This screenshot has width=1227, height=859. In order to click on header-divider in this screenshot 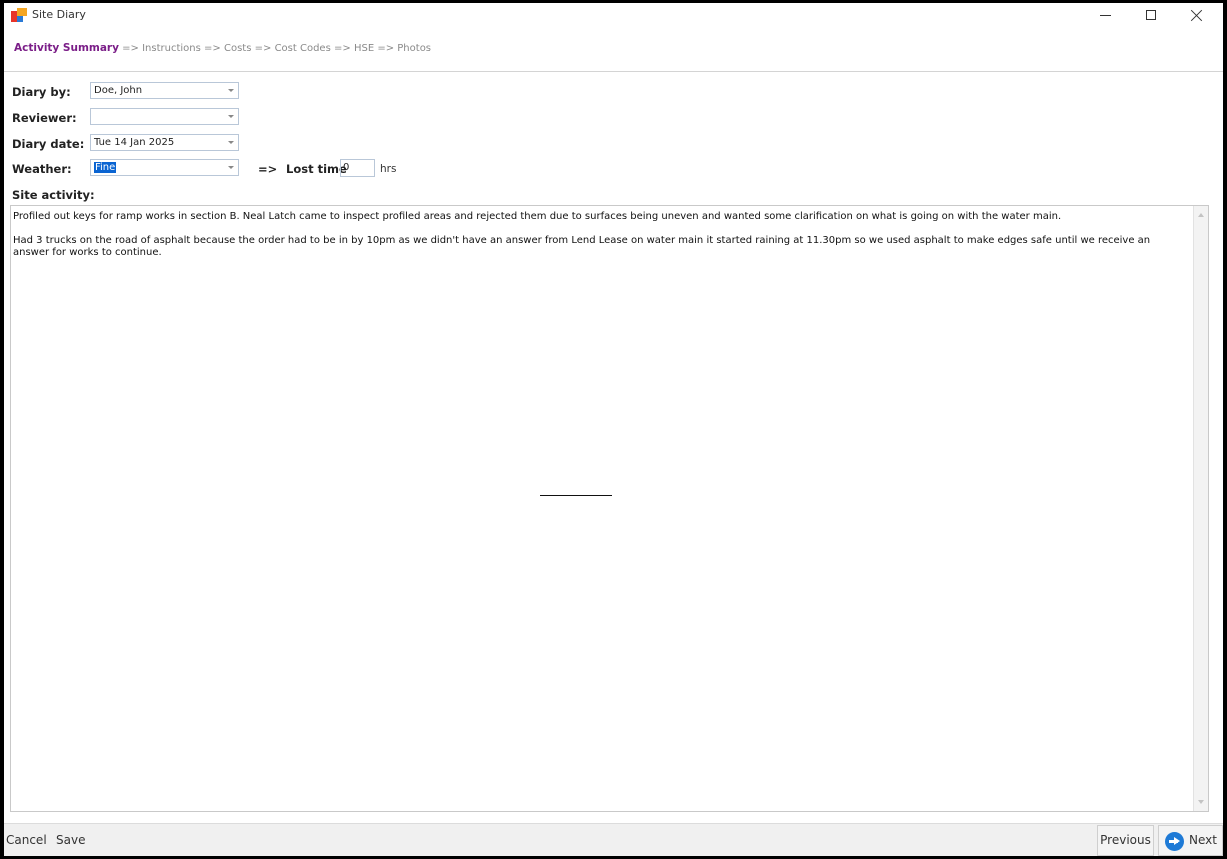, I will do `click(613, 71)`.